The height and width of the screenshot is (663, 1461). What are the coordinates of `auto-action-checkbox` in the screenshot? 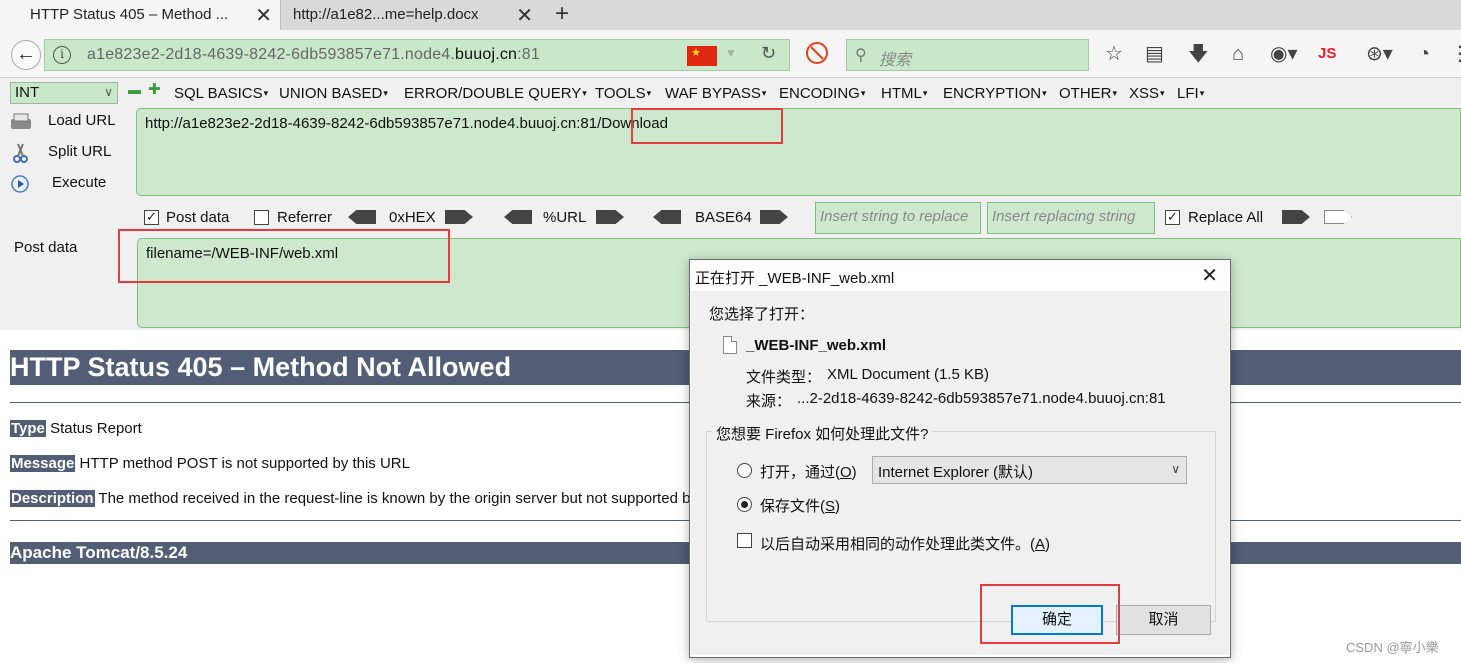 It's located at (744, 540).